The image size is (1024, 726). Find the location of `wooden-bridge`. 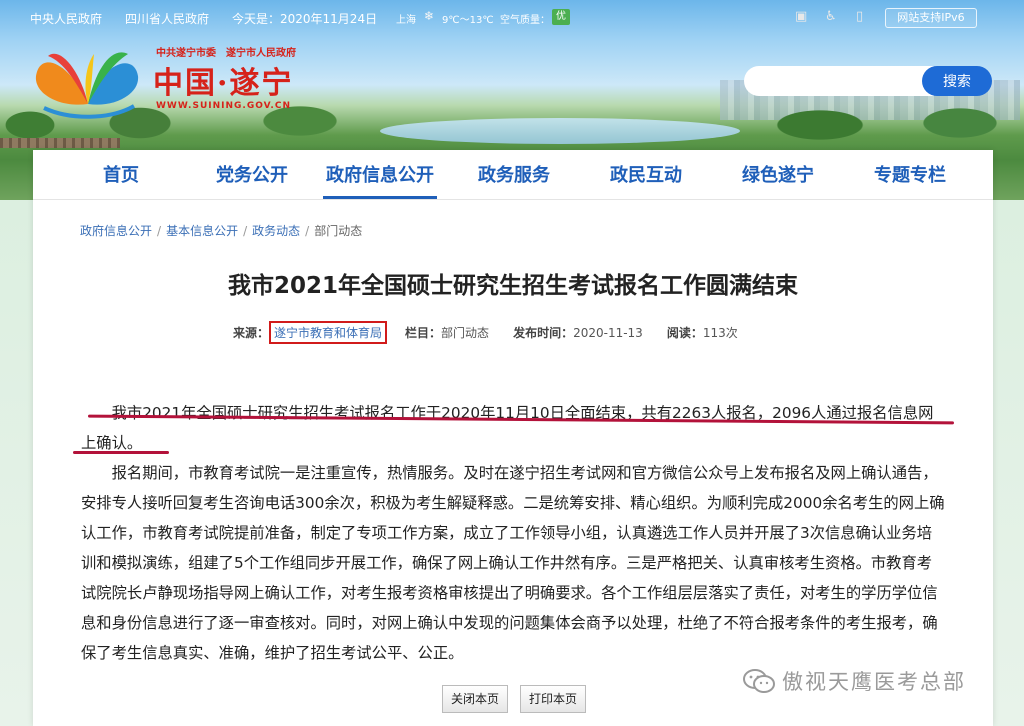

wooden-bridge is located at coordinates (60, 143).